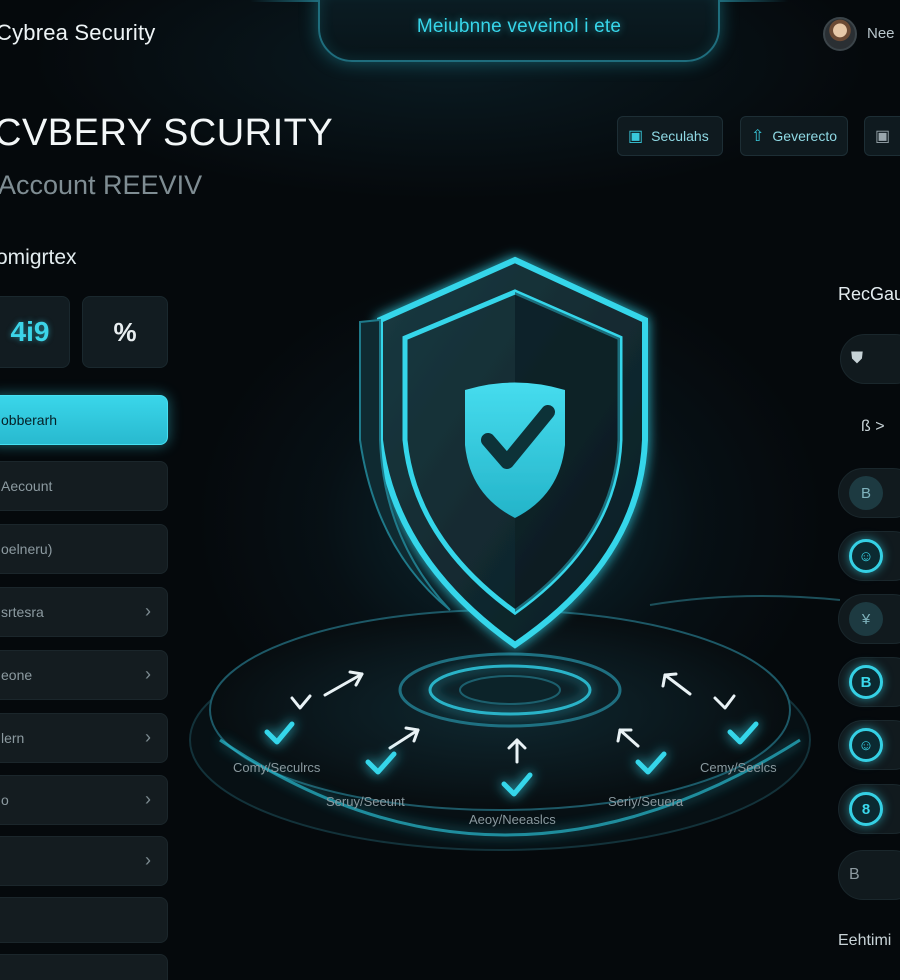 Image resolution: width=900 pixels, height=980 pixels. I want to click on book-icon: B, so click(866, 682).